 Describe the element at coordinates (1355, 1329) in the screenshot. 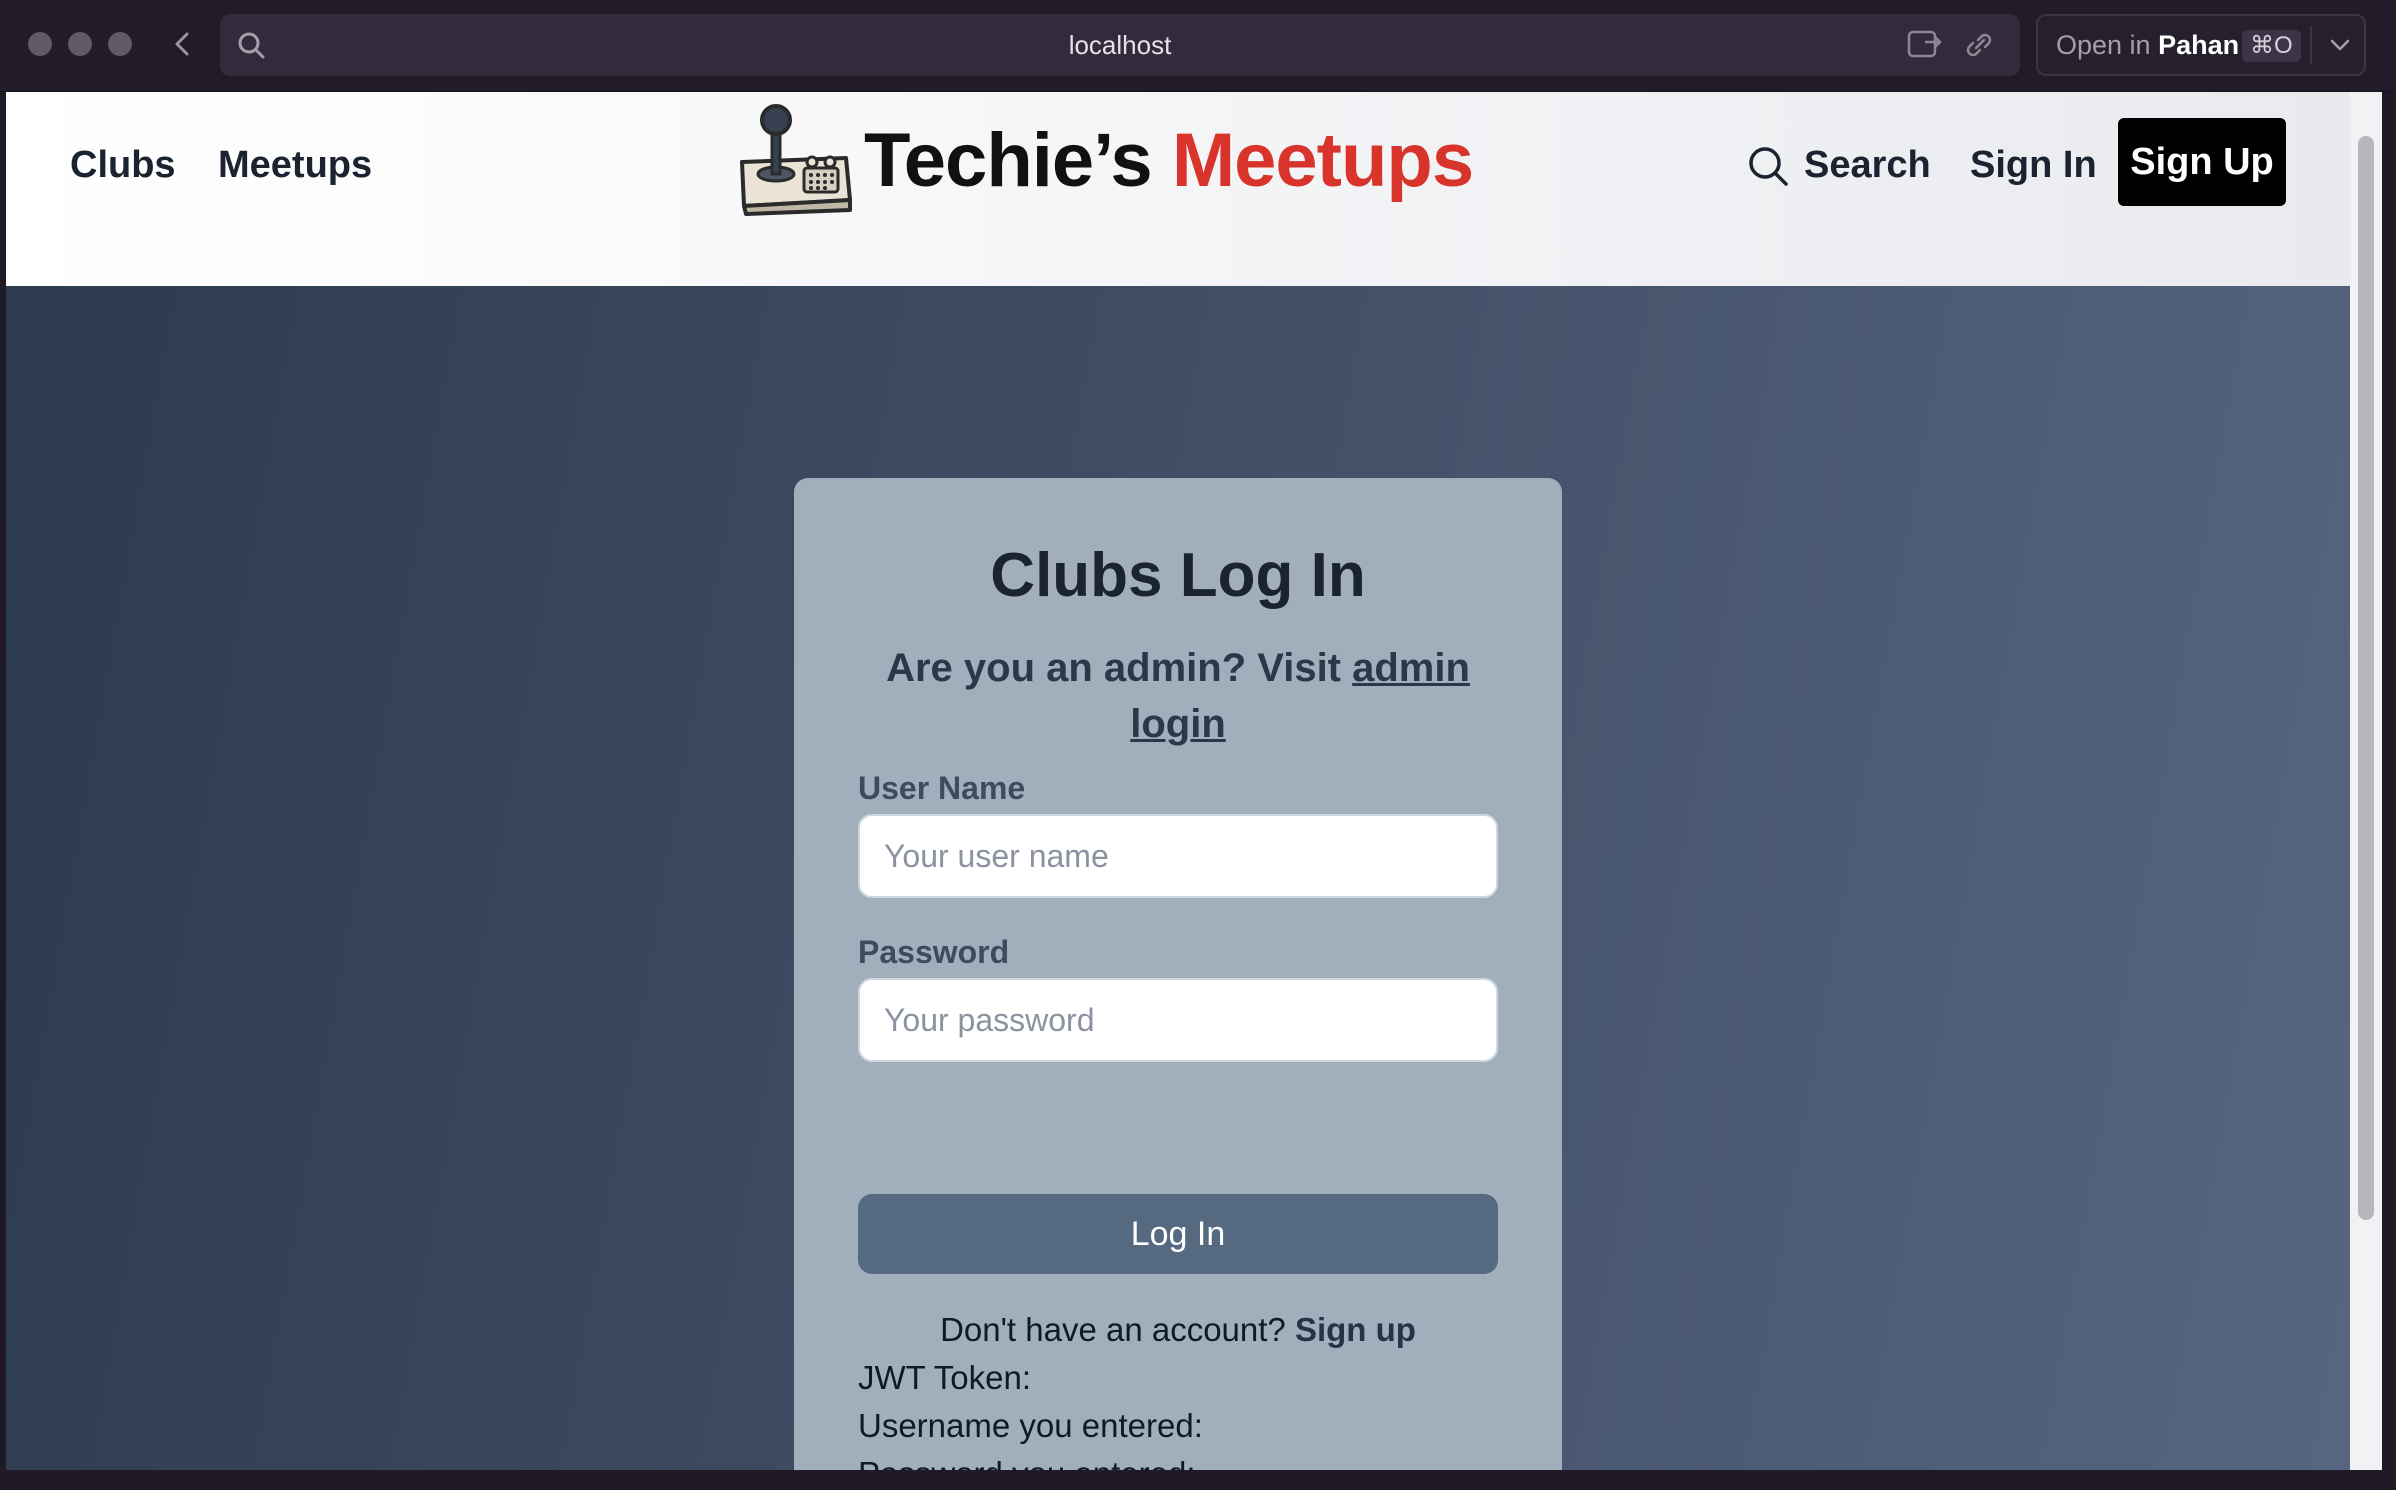

I see `sign-up-link: Sign up` at that location.